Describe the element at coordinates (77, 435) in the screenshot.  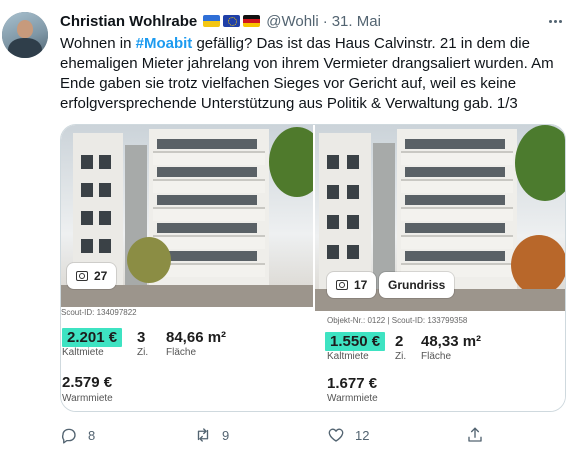
I see `reply-button: 8` at that location.